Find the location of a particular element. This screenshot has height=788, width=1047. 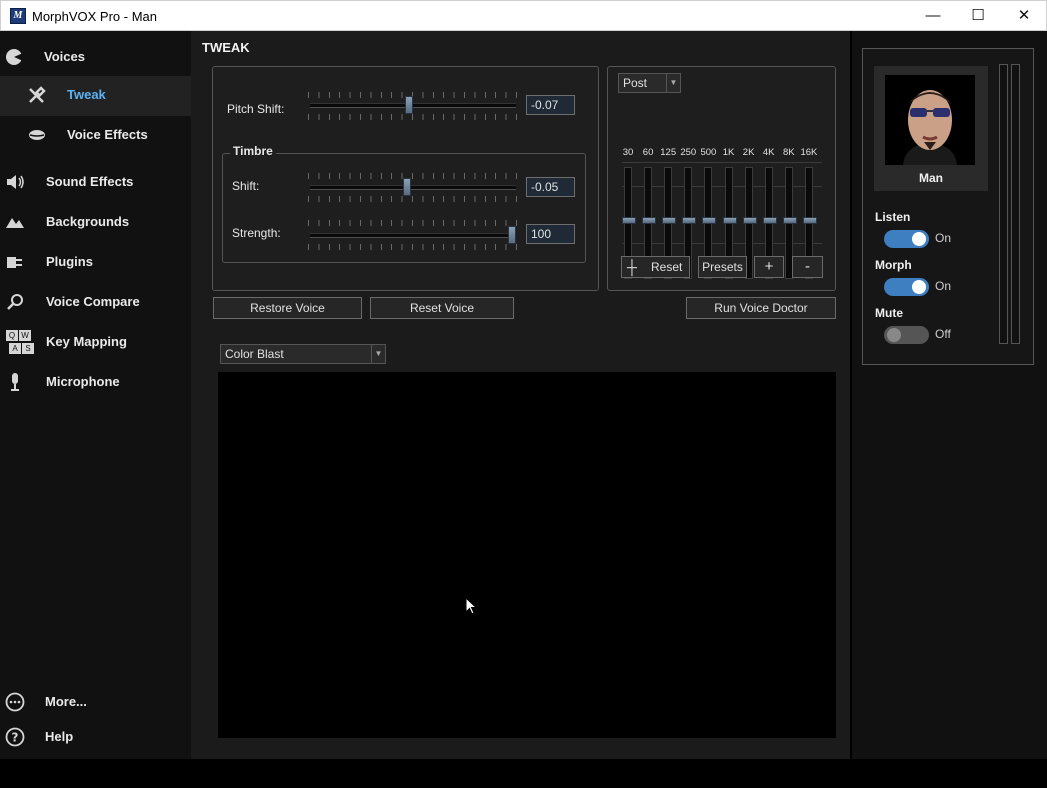

pitch-shift-value: -0.07 is located at coordinates (550, 105).